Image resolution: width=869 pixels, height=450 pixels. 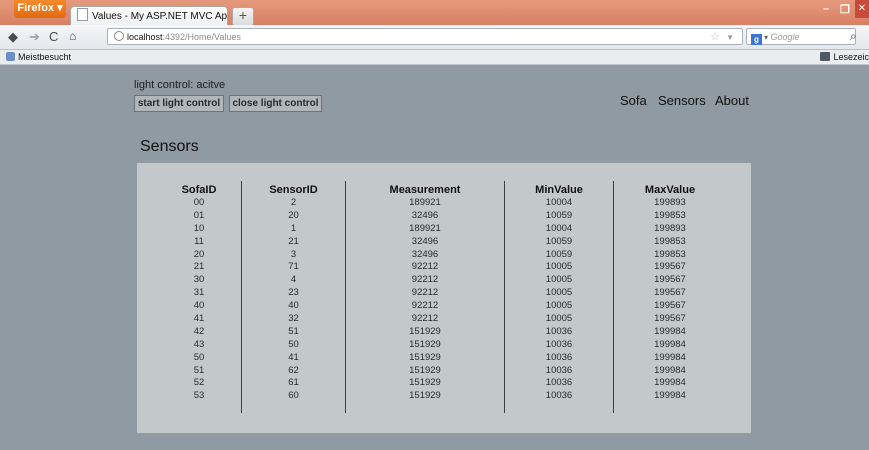 I want to click on bookmarks-label: Lesezeic, so click(x=851, y=57).